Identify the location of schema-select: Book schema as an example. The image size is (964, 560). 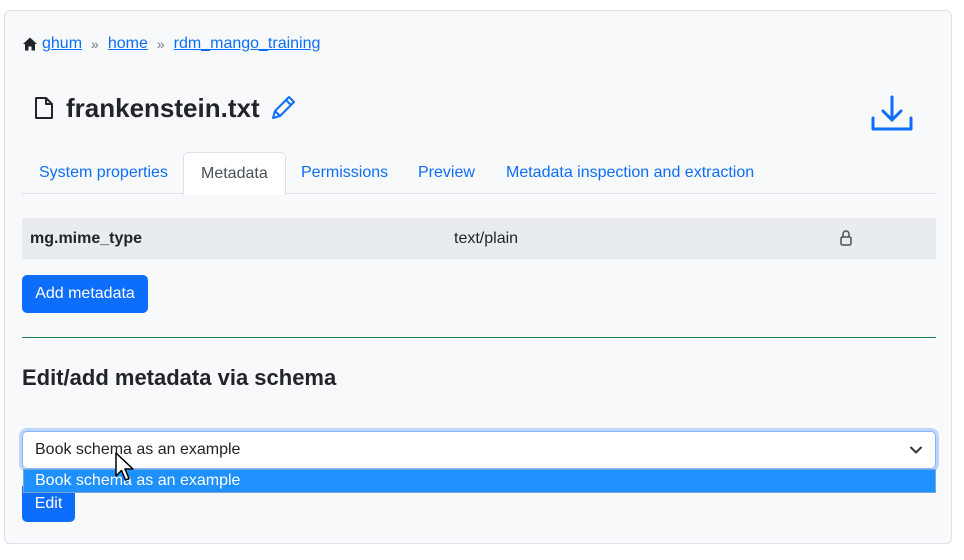
(479, 450).